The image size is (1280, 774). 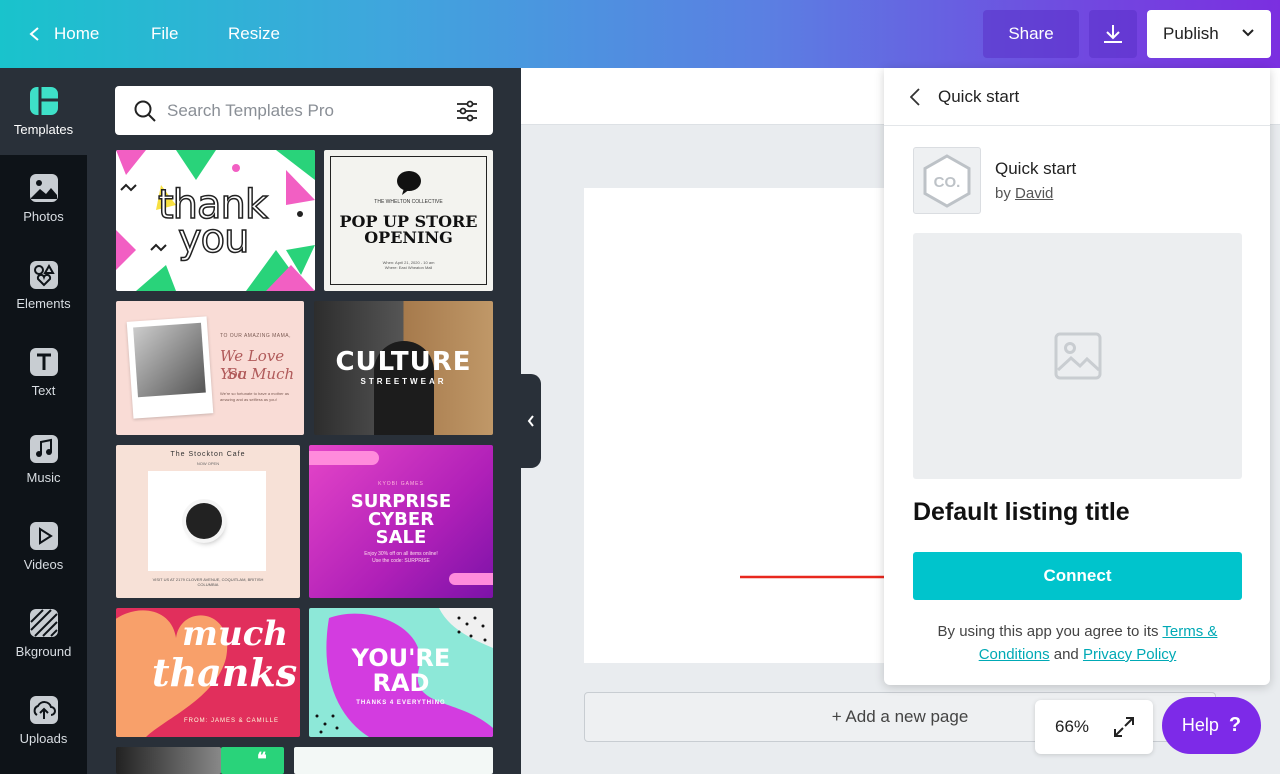 What do you see at coordinates (44, 188) in the screenshot?
I see `photos-icon` at bounding box center [44, 188].